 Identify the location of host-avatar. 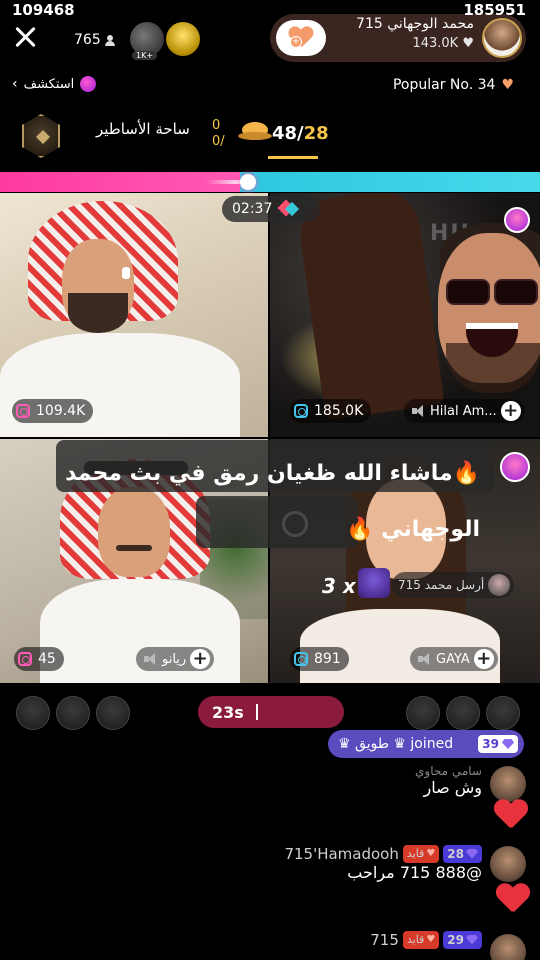
(502, 38).